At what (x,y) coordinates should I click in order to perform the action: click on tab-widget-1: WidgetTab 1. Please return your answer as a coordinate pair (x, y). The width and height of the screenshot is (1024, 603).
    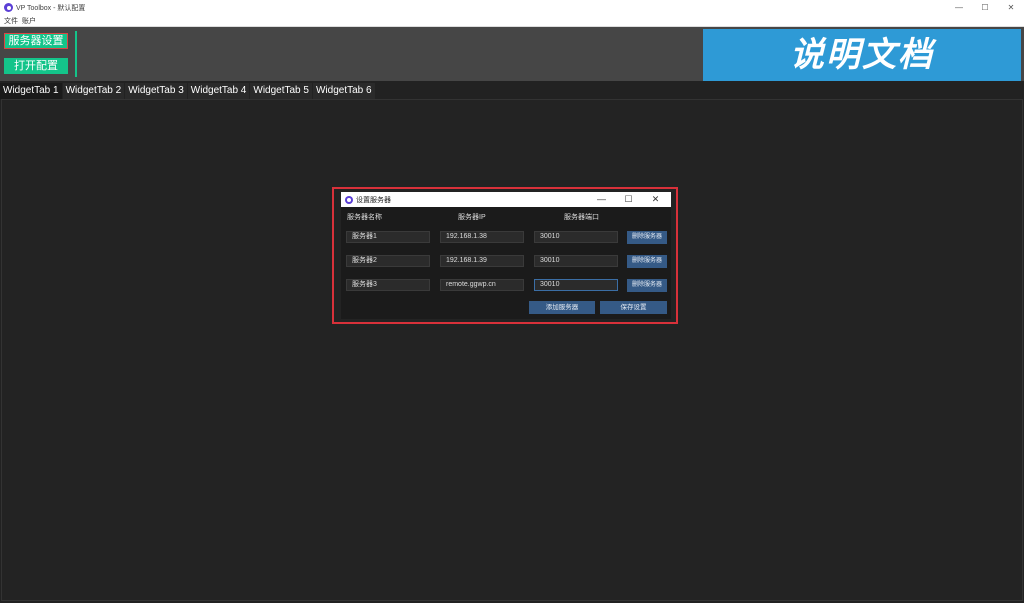
    Looking at the image, I should click on (31, 91).